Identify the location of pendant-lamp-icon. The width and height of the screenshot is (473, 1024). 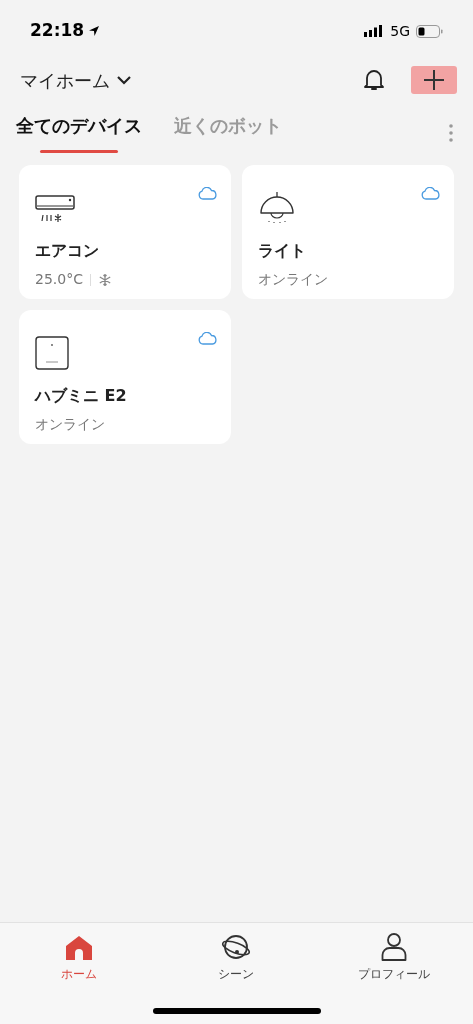
(277, 208).